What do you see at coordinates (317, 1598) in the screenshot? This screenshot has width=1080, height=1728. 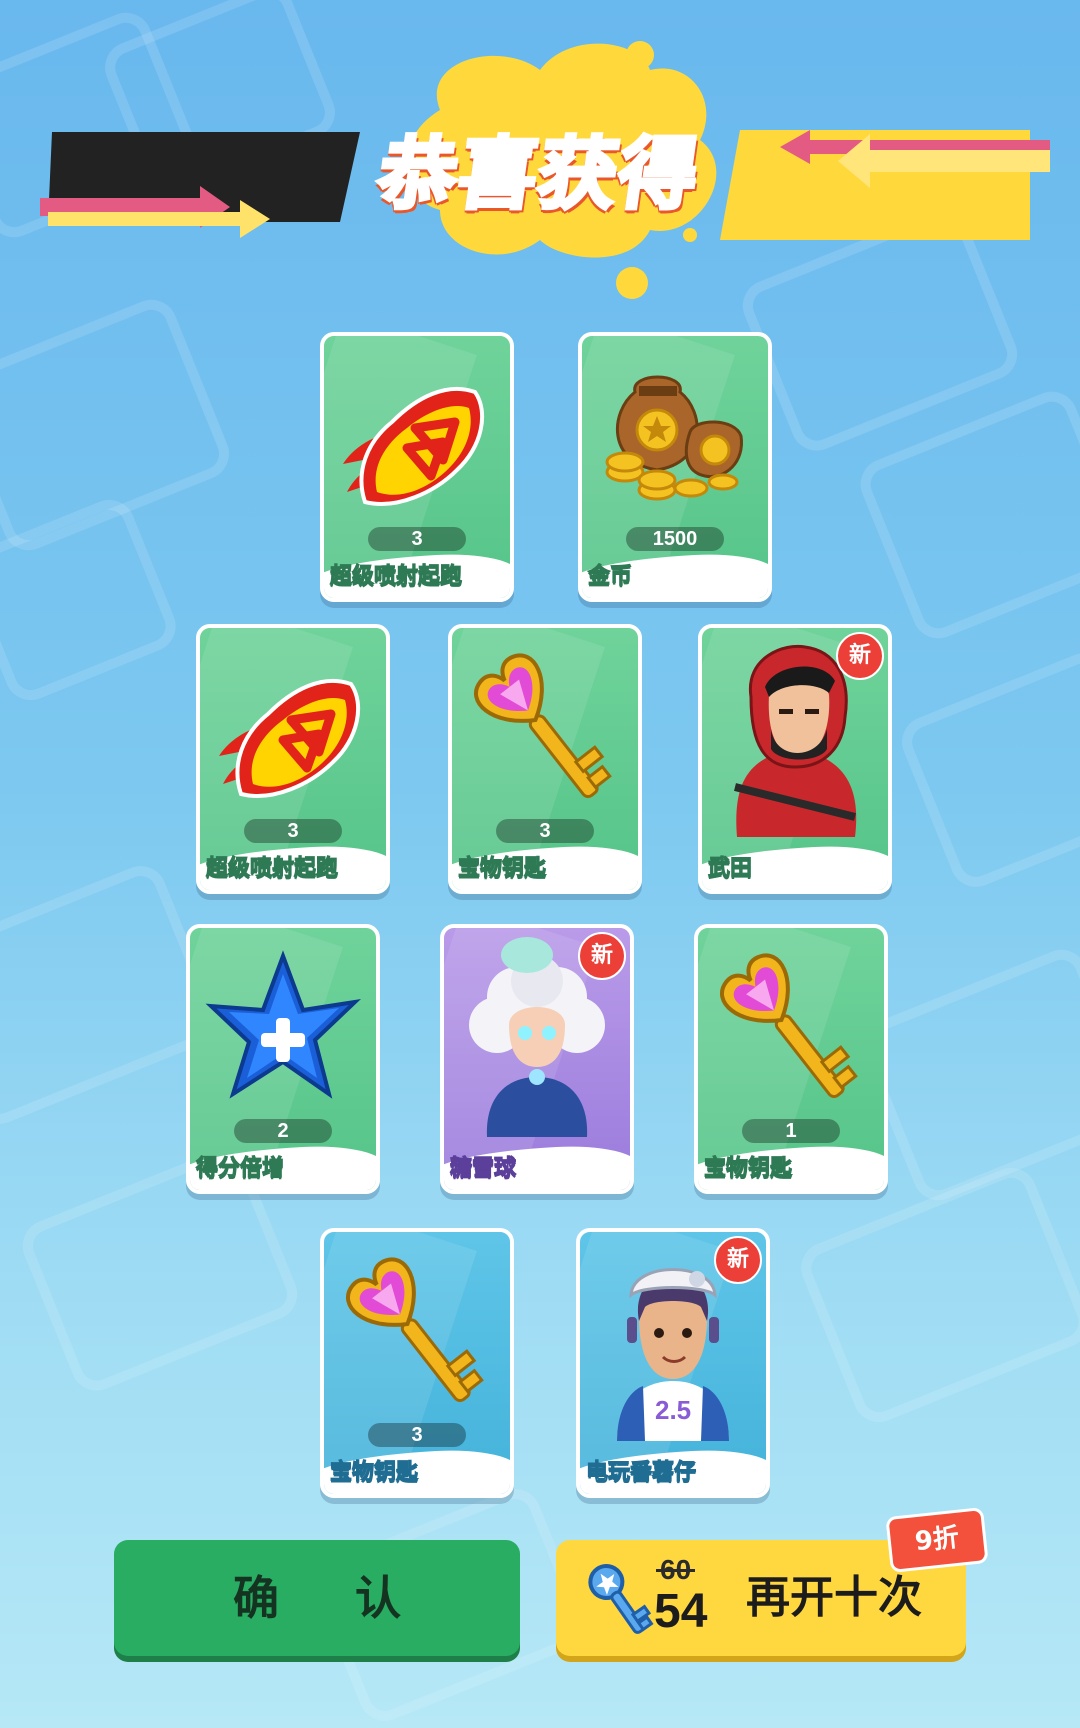 I see `confirm-button: 确 认` at bounding box center [317, 1598].